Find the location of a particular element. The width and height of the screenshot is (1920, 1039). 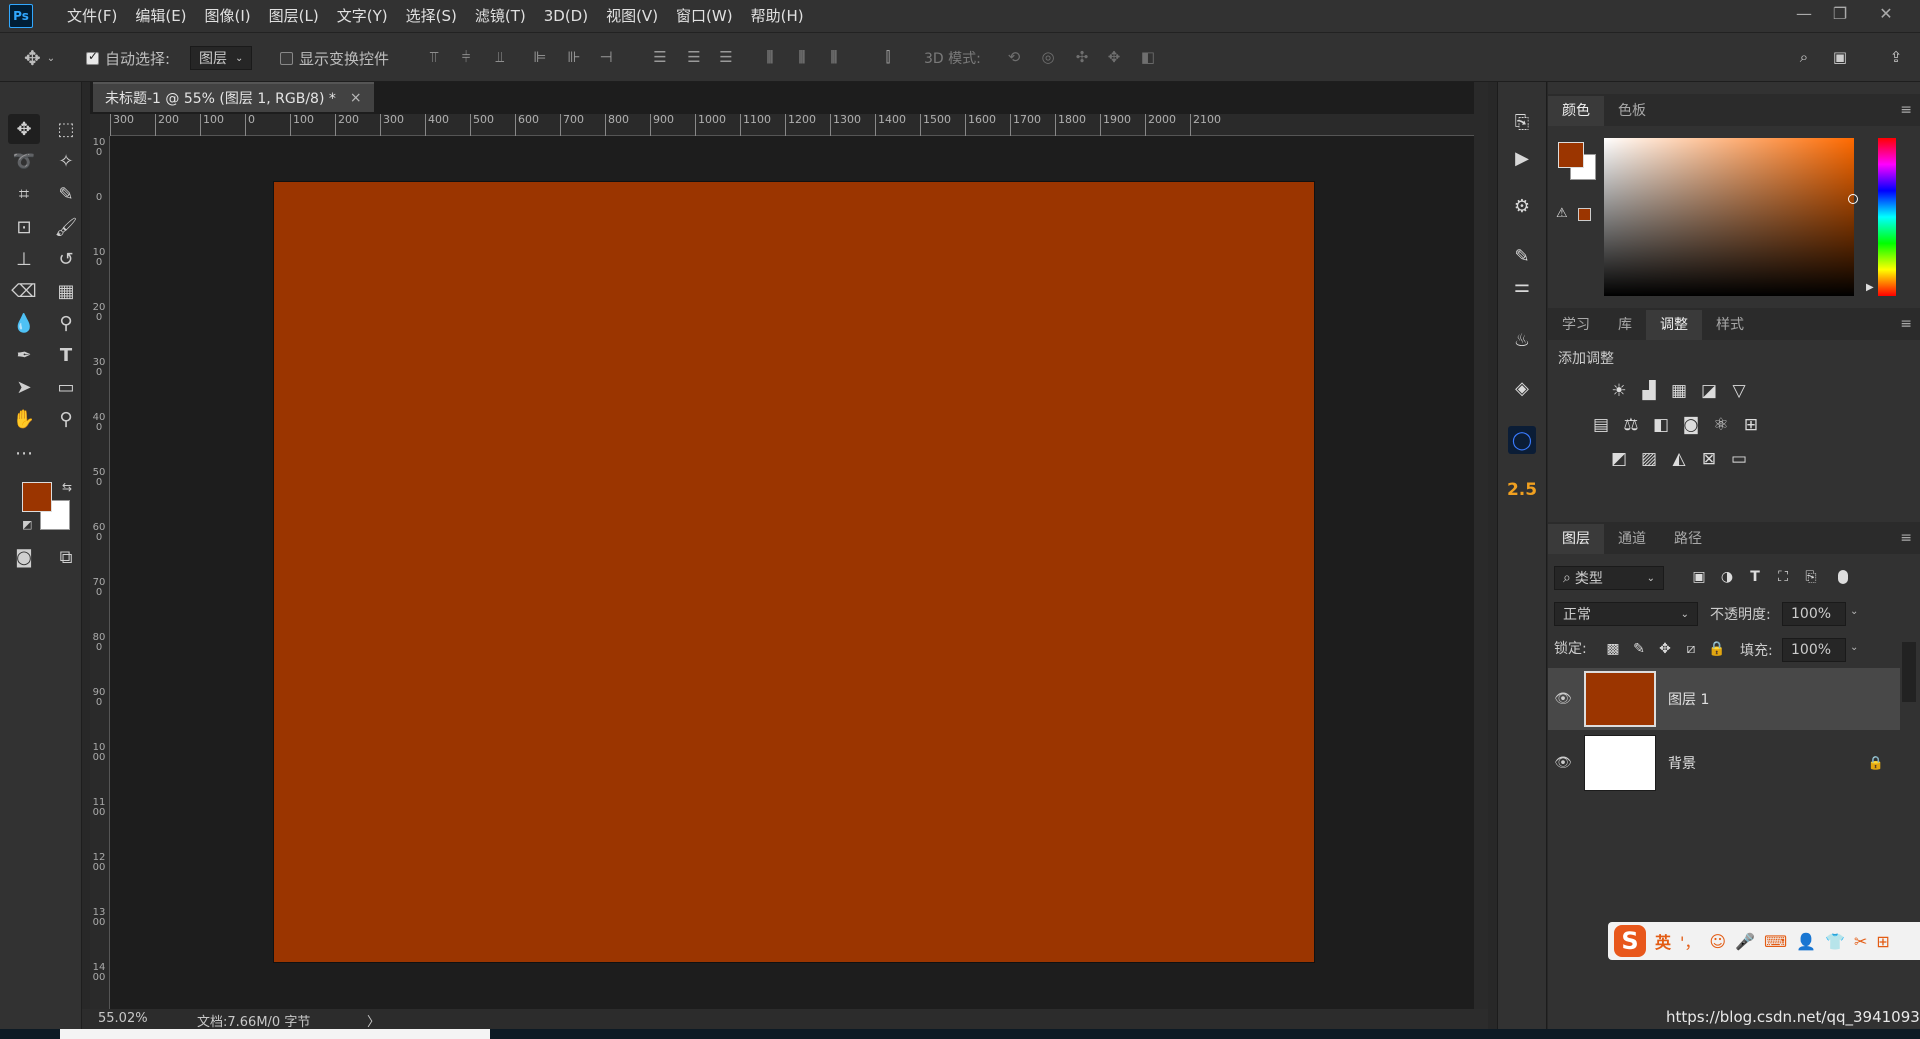

menu-help: 帮助(H) is located at coordinates (777, 16).